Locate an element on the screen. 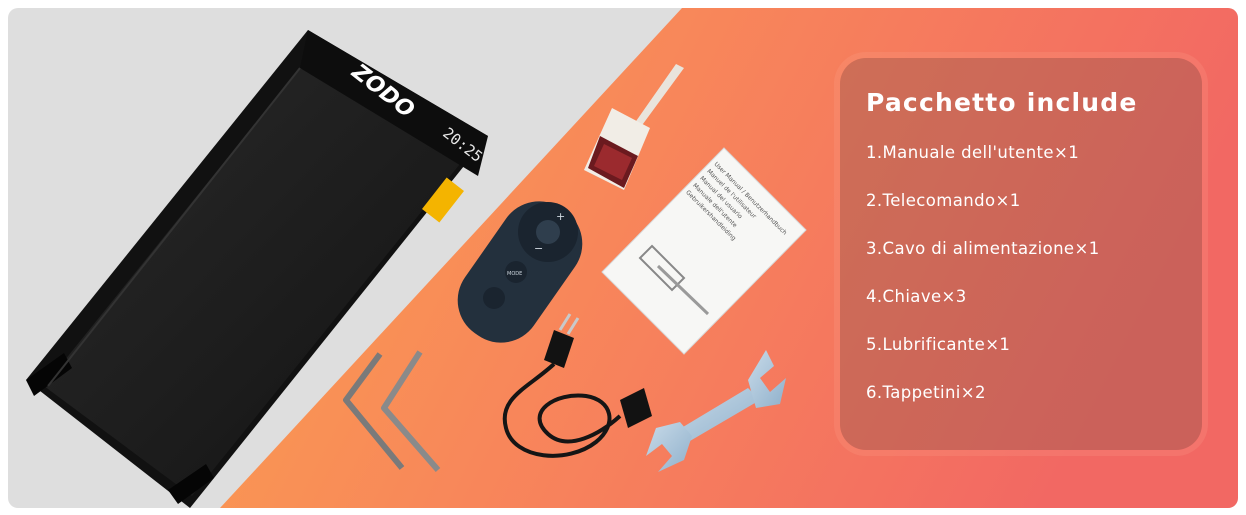 The image size is (1246, 515). package-item: 1.Manuale dell'utente×1 is located at coordinates (973, 152).